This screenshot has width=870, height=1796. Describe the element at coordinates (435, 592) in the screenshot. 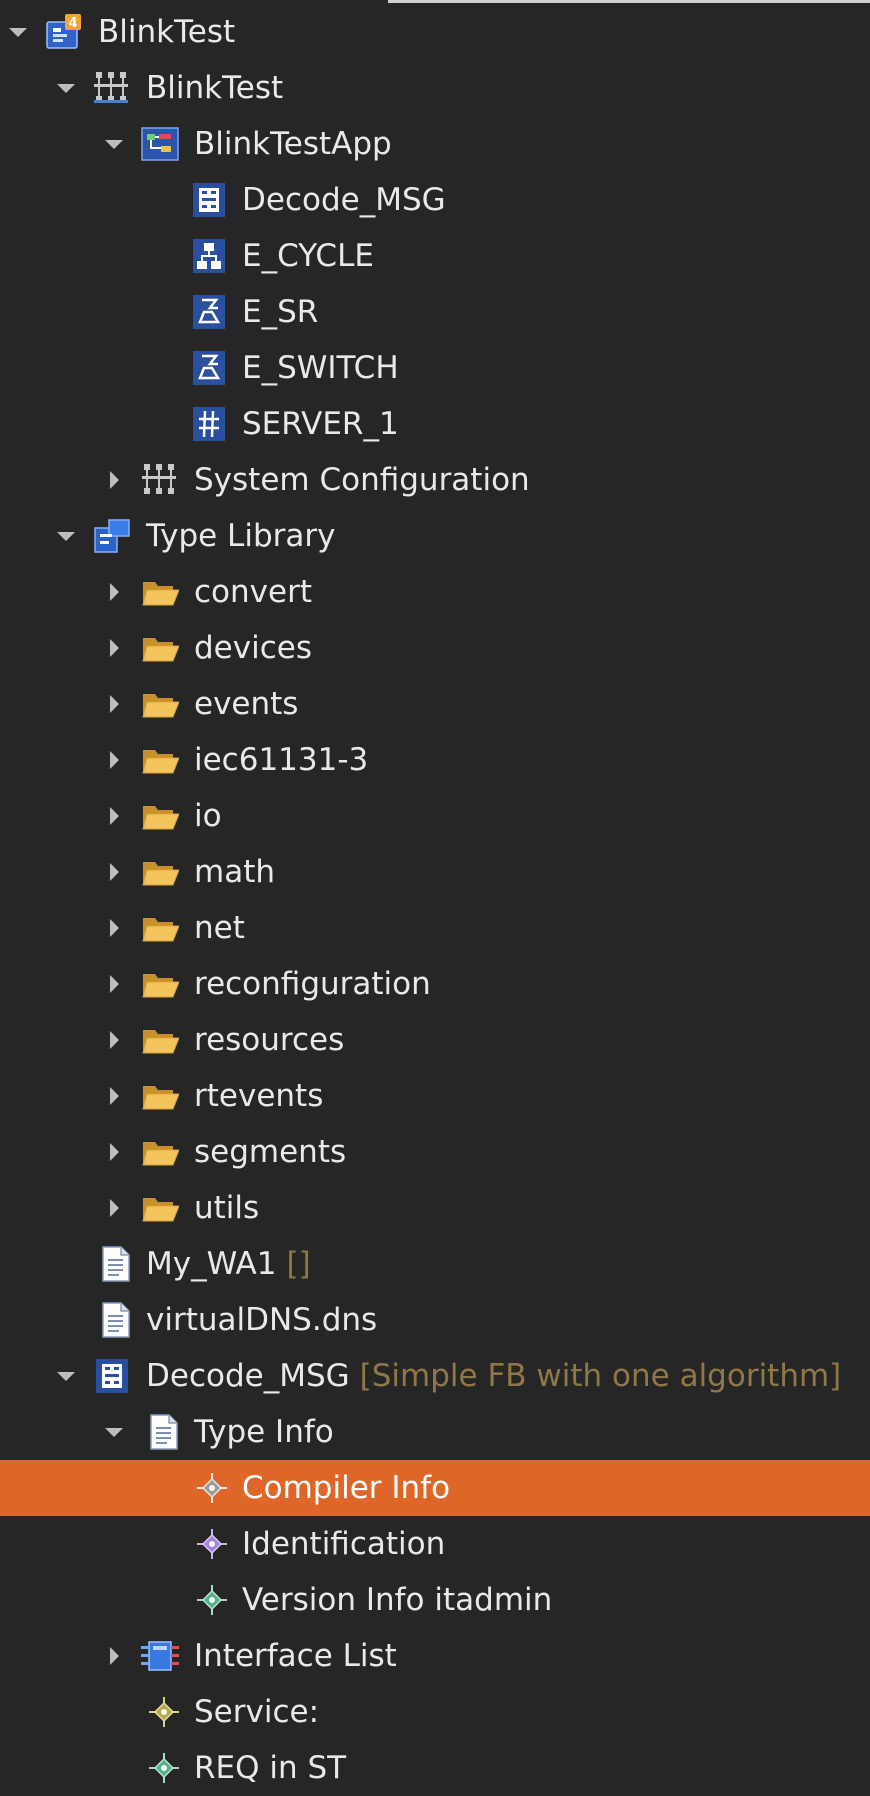

I see `tree-item-folder: convert` at that location.